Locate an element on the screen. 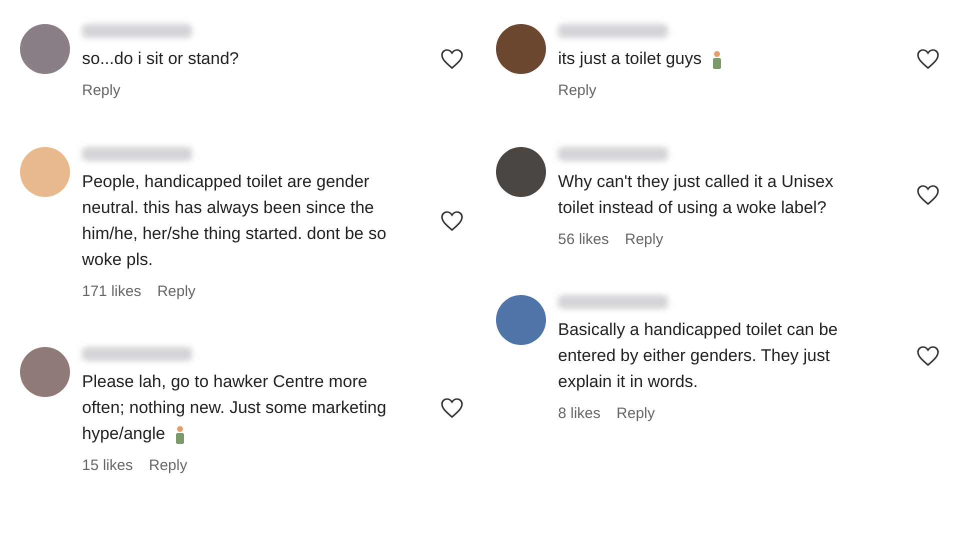 This screenshot has width=960, height=542. comment-text: Please lah, go to hawker Centre more often; nothing new. Just some marketing hype/angle is located at coordinates (235, 409).